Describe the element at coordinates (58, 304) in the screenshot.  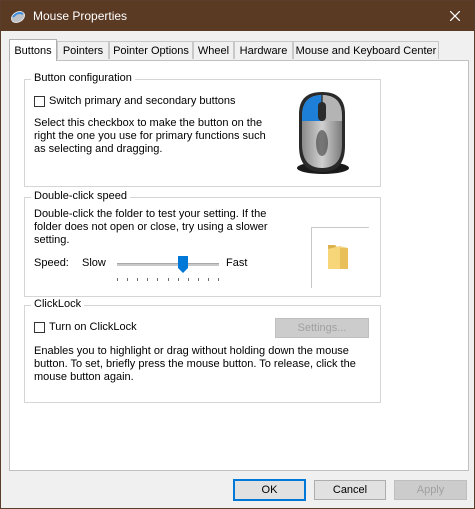
I see `group-title: ClickLock` at that location.